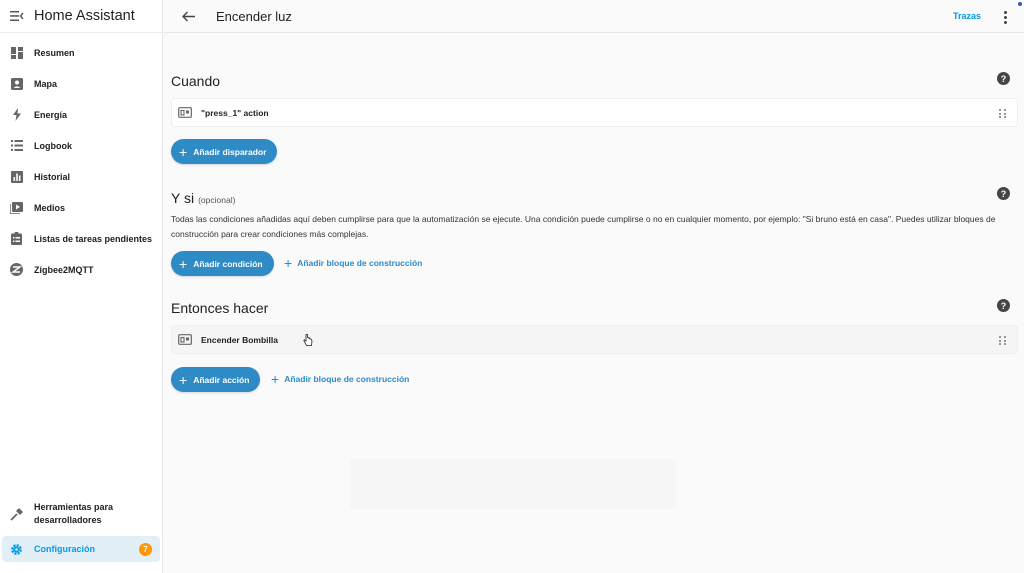  I want to click on sidebar-item-developer-tools: Herramientas para desarrolladores, so click(81, 514).